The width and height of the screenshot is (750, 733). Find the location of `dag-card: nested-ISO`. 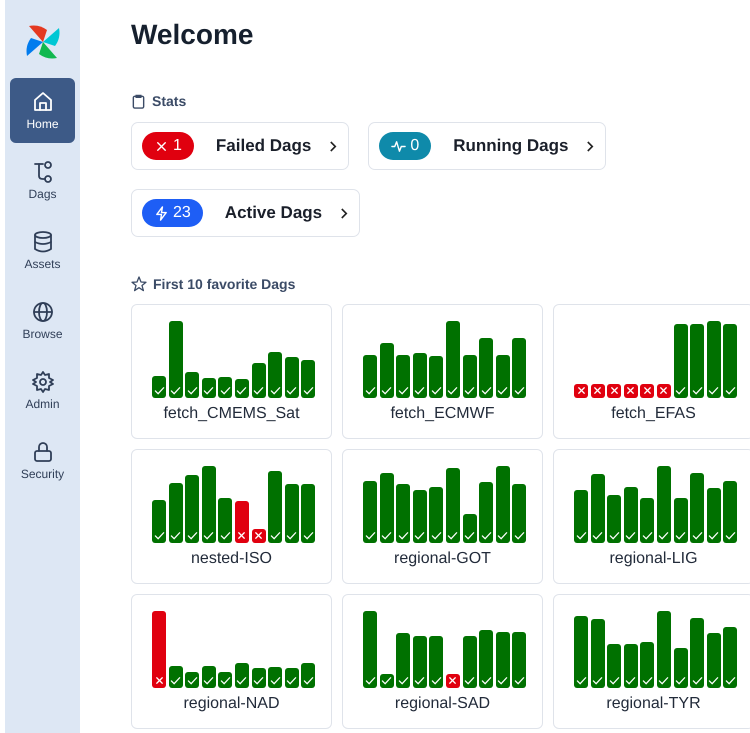

dag-card: nested-ISO is located at coordinates (231, 516).